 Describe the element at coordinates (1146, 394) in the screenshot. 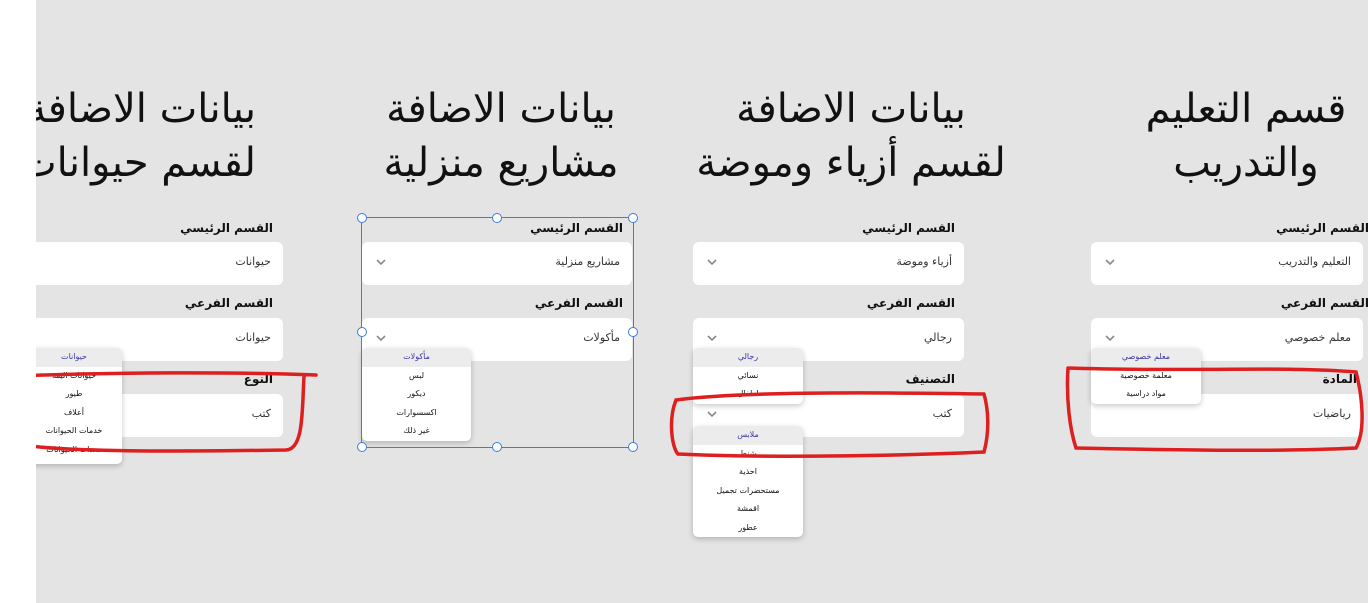

I see `dropdown-option: مواد دراسية` at that location.